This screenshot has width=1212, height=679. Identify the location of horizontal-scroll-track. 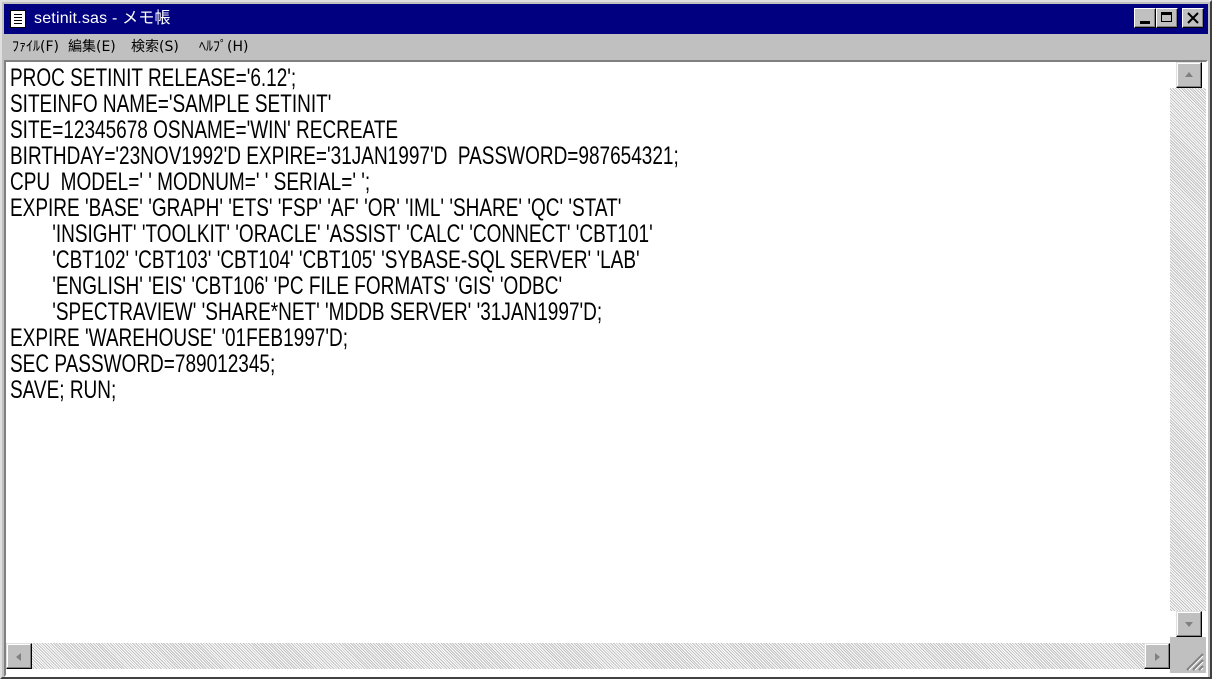
(588, 656).